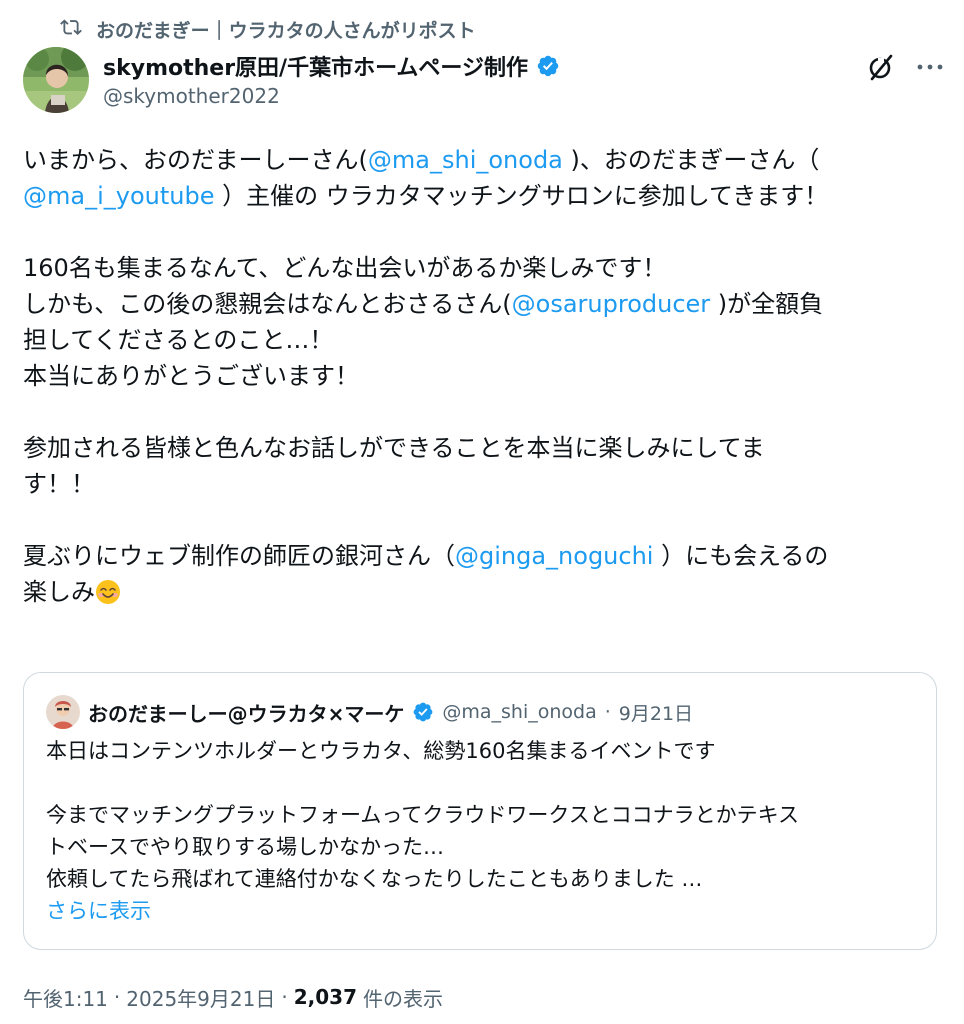 The image size is (964, 1024). I want to click on tweet-date: 2025年9月21日, so click(200, 997).